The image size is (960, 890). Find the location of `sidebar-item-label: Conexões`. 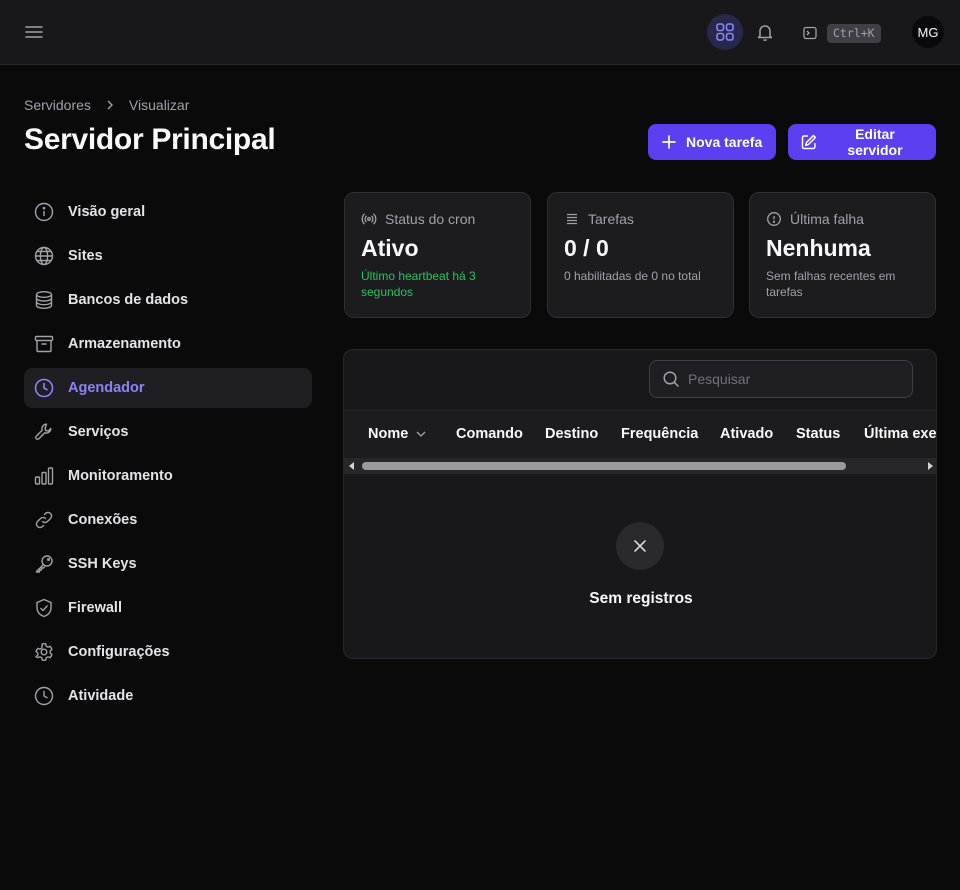

sidebar-item-label: Conexões is located at coordinates (103, 520).